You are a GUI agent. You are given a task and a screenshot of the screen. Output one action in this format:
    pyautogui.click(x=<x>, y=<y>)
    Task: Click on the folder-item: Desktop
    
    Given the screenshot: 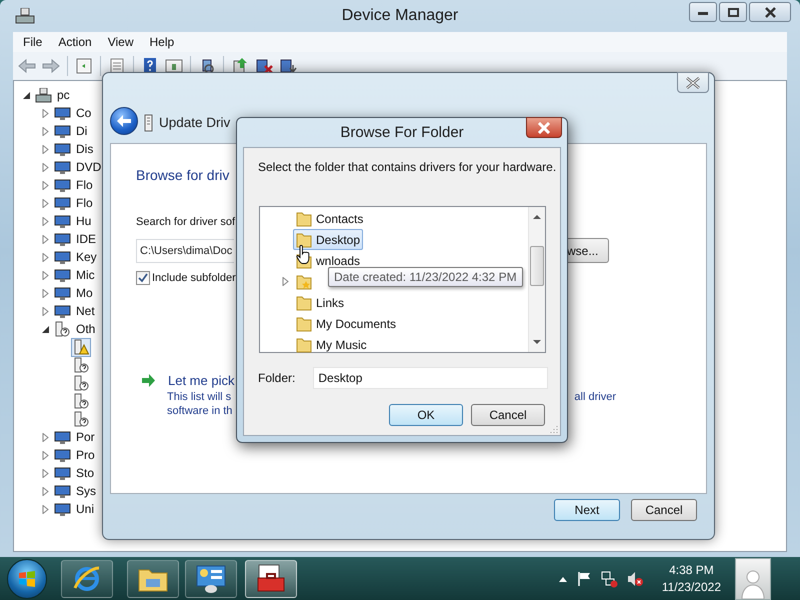 What is the action you would take?
    pyautogui.click(x=328, y=239)
    